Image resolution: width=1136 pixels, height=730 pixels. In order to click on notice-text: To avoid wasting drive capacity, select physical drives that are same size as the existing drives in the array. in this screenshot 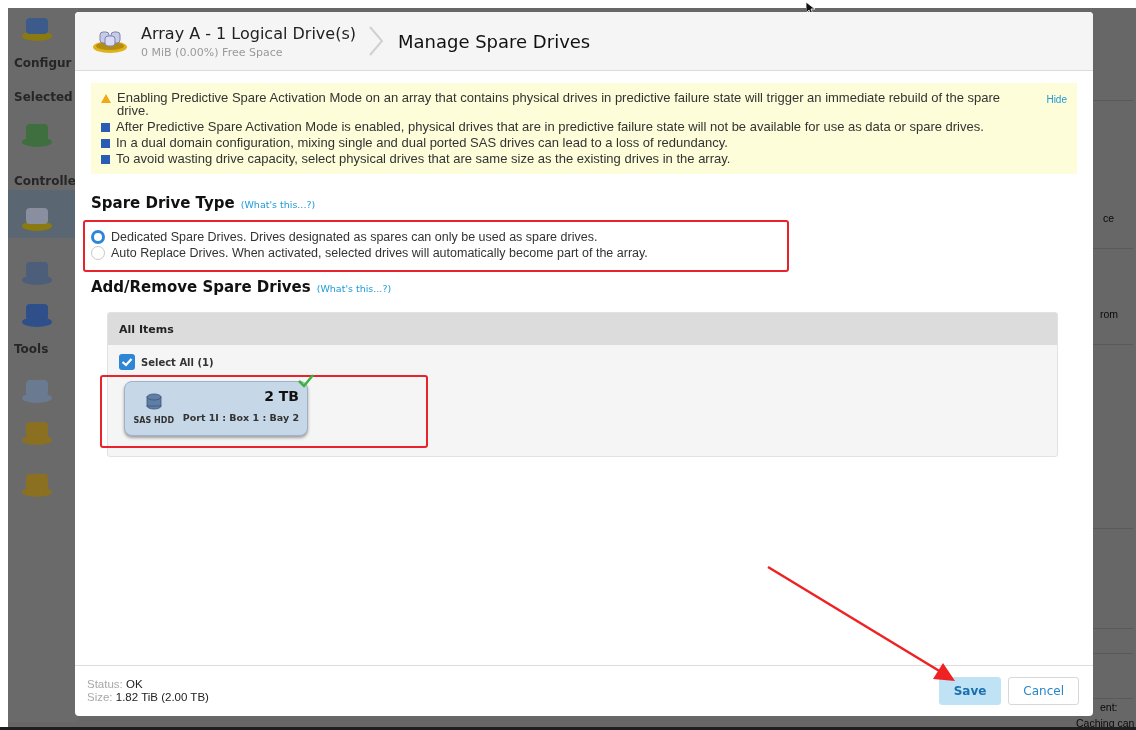, I will do `click(423, 158)`.